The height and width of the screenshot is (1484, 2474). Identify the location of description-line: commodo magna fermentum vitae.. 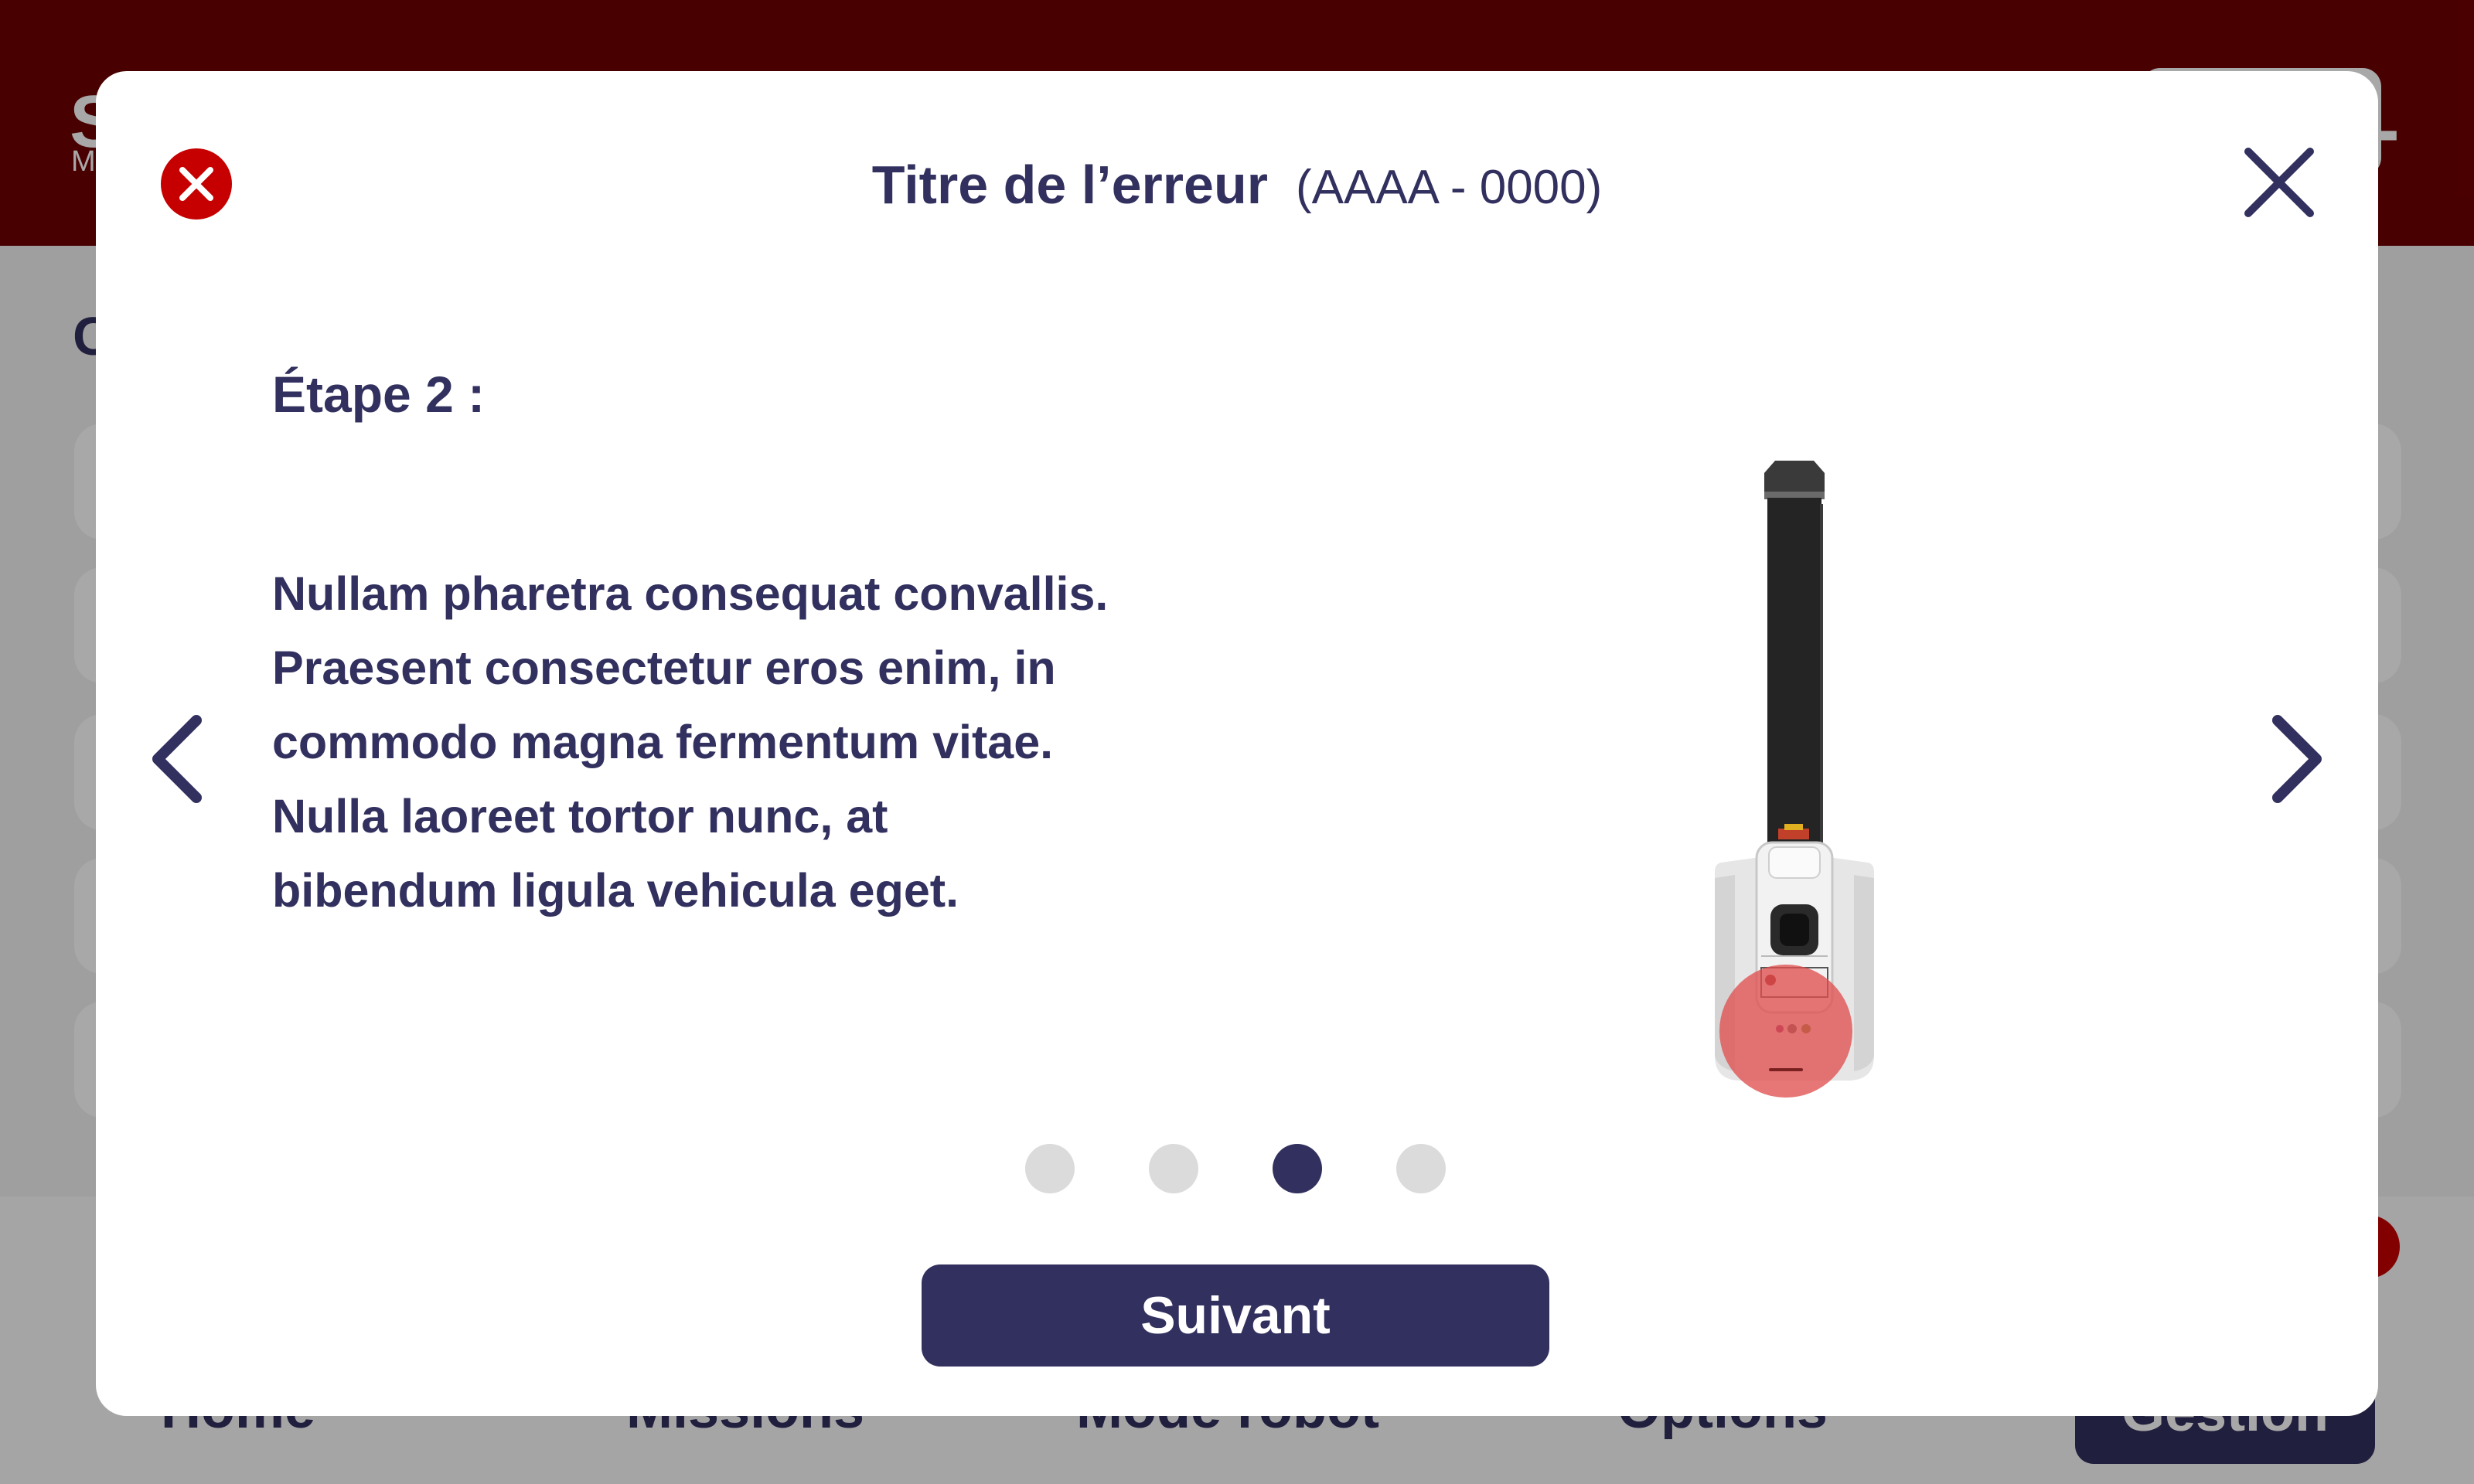
(663, 742).